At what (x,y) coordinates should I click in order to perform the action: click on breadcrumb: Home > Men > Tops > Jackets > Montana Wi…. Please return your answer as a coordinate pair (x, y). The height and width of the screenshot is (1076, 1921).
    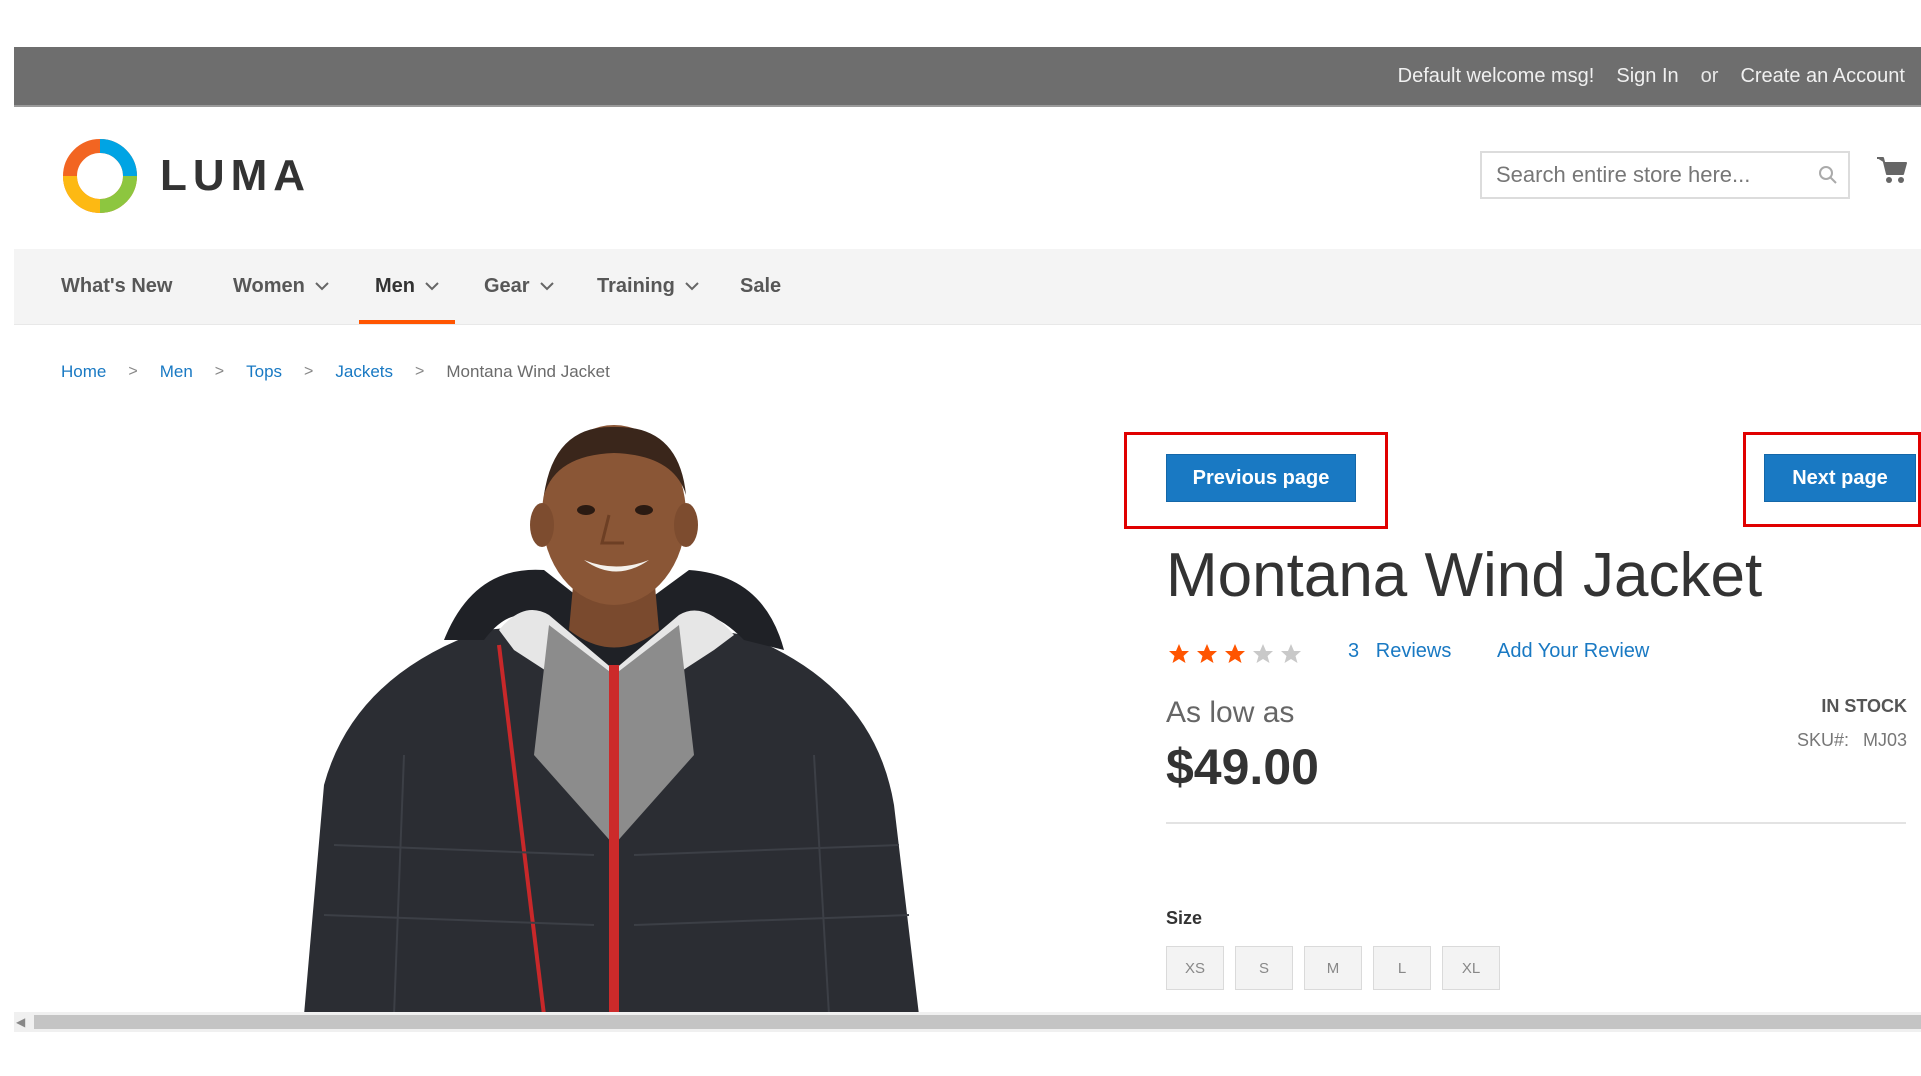
    Looking at the image, I should click on (335, 372).